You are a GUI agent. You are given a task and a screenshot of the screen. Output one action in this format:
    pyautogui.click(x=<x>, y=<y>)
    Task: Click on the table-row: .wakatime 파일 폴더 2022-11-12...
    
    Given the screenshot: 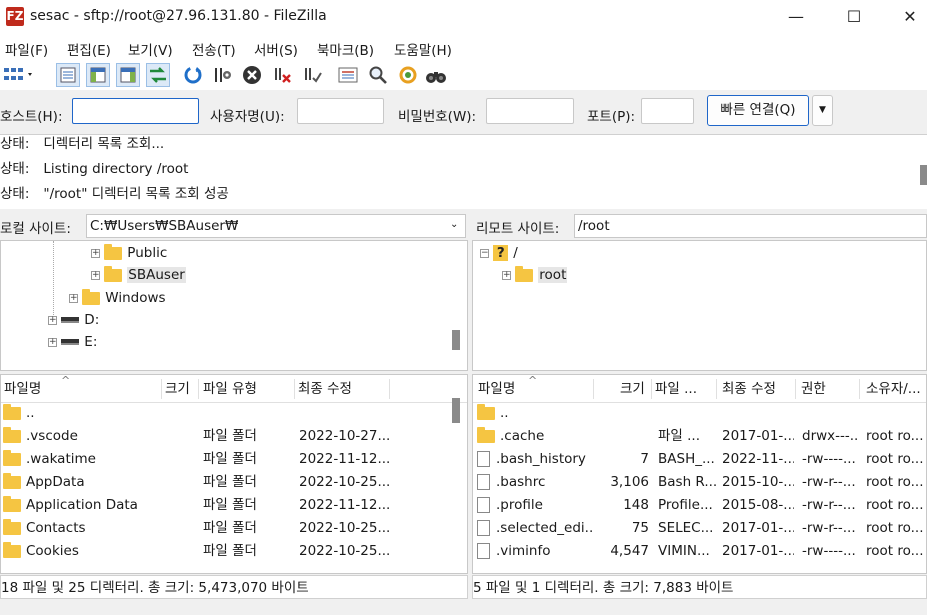 What is the action you would take?
    pyautogui.click(x=226, y=459)
    